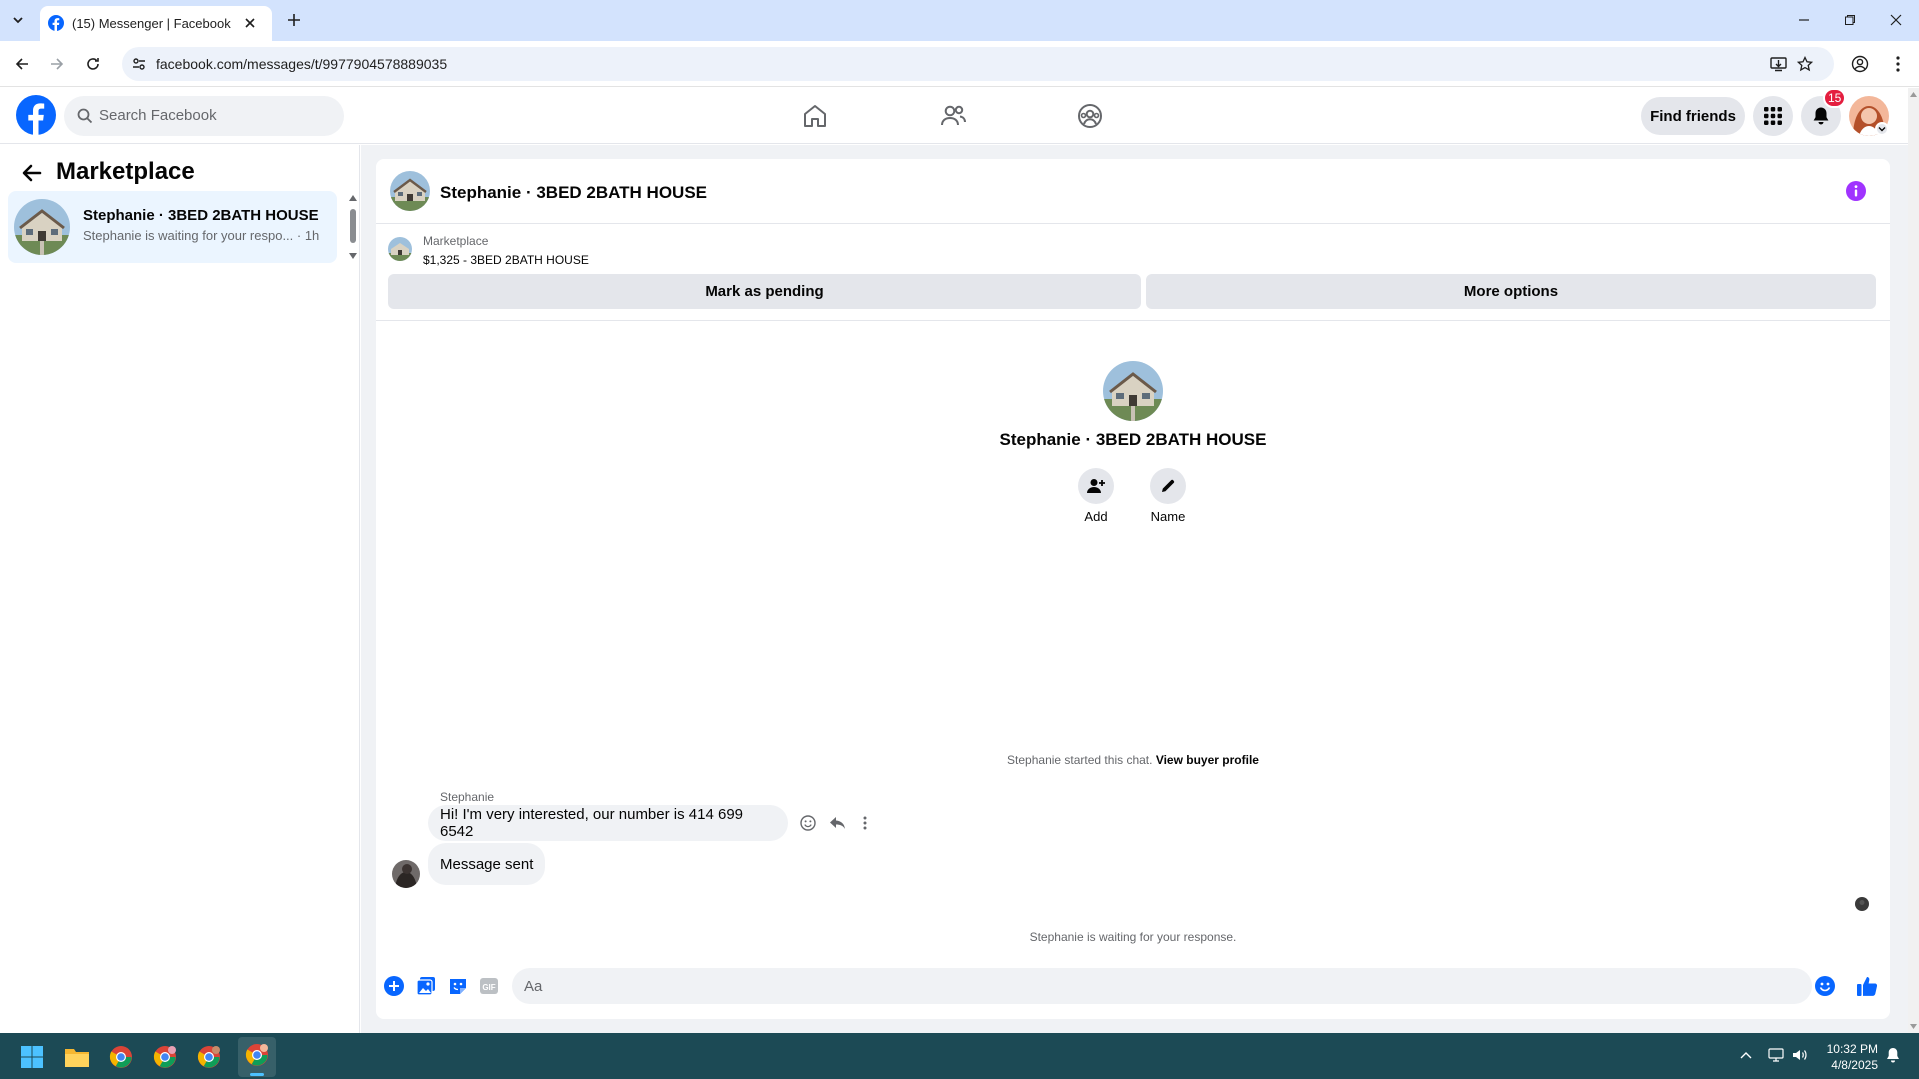 The width and height of the screenshot is (1919, 1079). I want to click on photo-icon, so click(425, 986).